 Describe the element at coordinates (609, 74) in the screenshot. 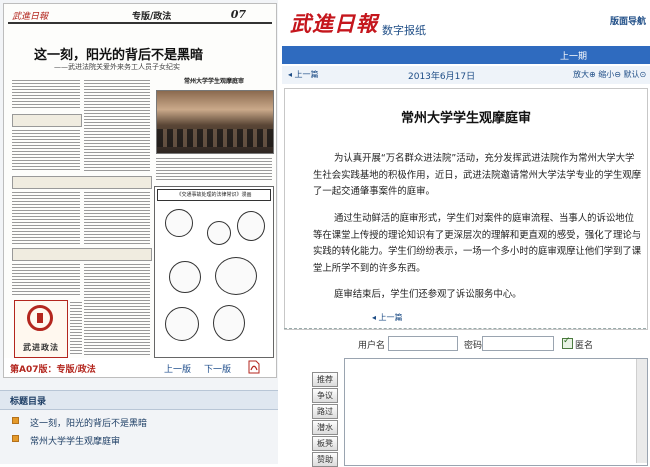

I see `zoom-controls: 放大⊕ 缩小⊖ 默认⊙` at that location.